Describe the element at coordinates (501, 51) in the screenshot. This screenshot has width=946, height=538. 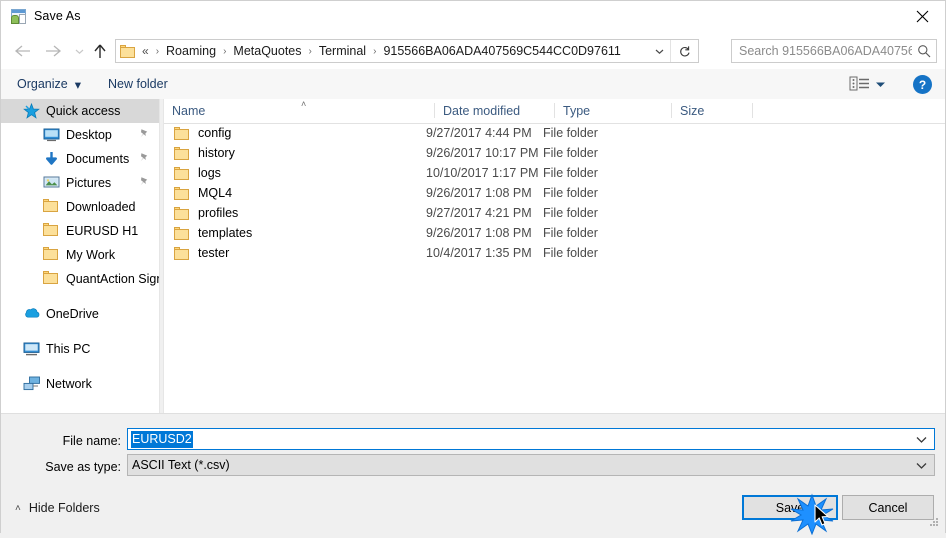
I see `breadcrumb-item-guid: 915566BA06ADA407569C544CC0D97611` at that location.